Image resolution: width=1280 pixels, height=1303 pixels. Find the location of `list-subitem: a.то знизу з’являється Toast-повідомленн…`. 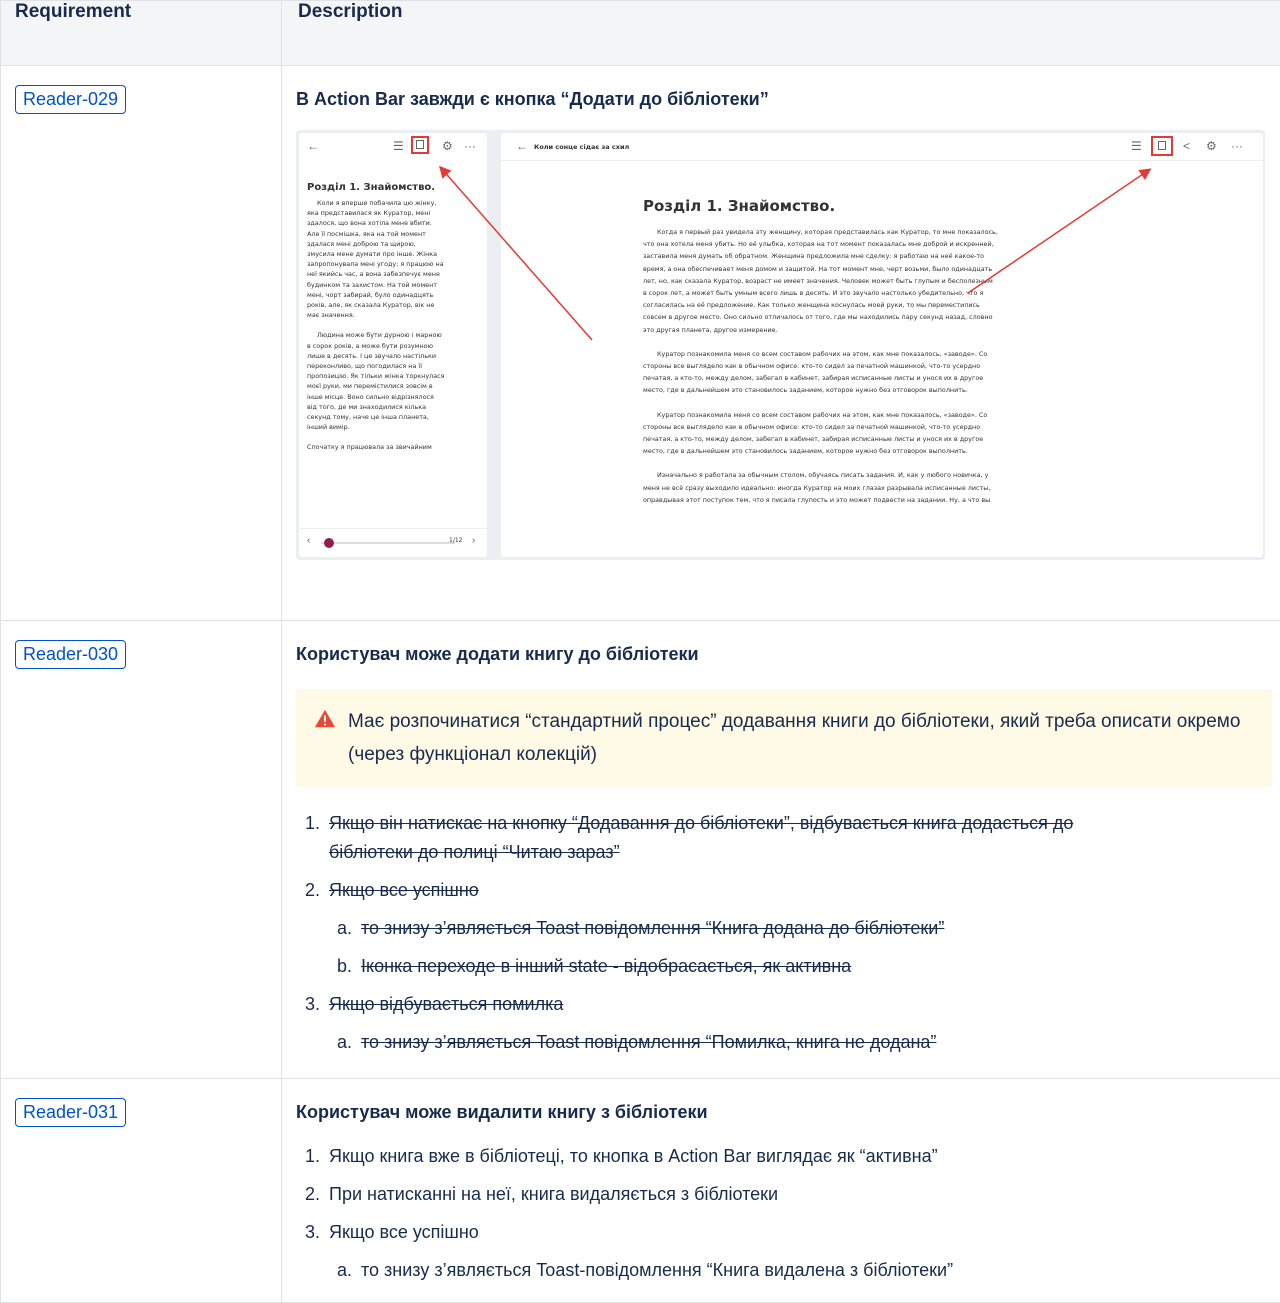

list-subitem: a.то знизу з’являється Toast-повідомленн… is located at coordinates (786, 1270).